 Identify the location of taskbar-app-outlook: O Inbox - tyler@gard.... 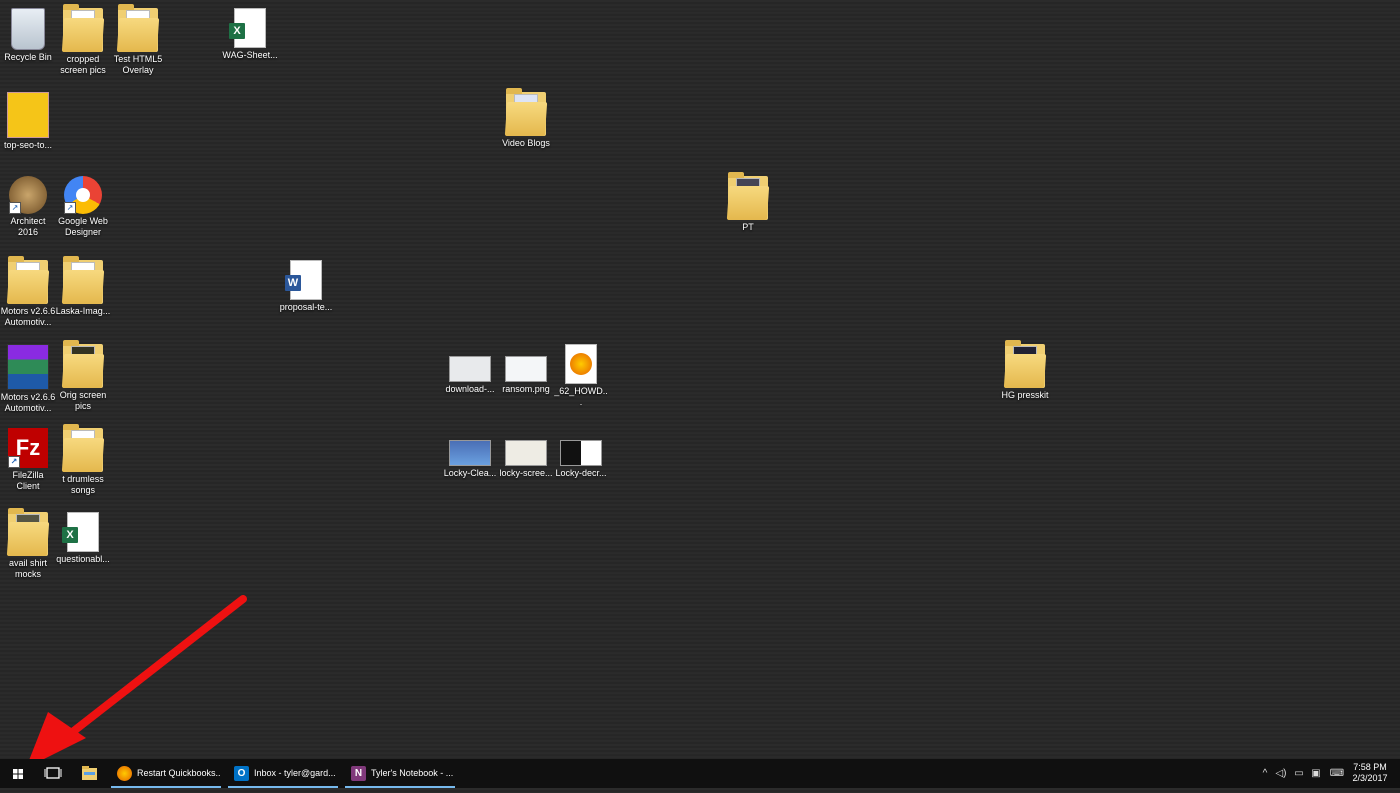
(283, 773).